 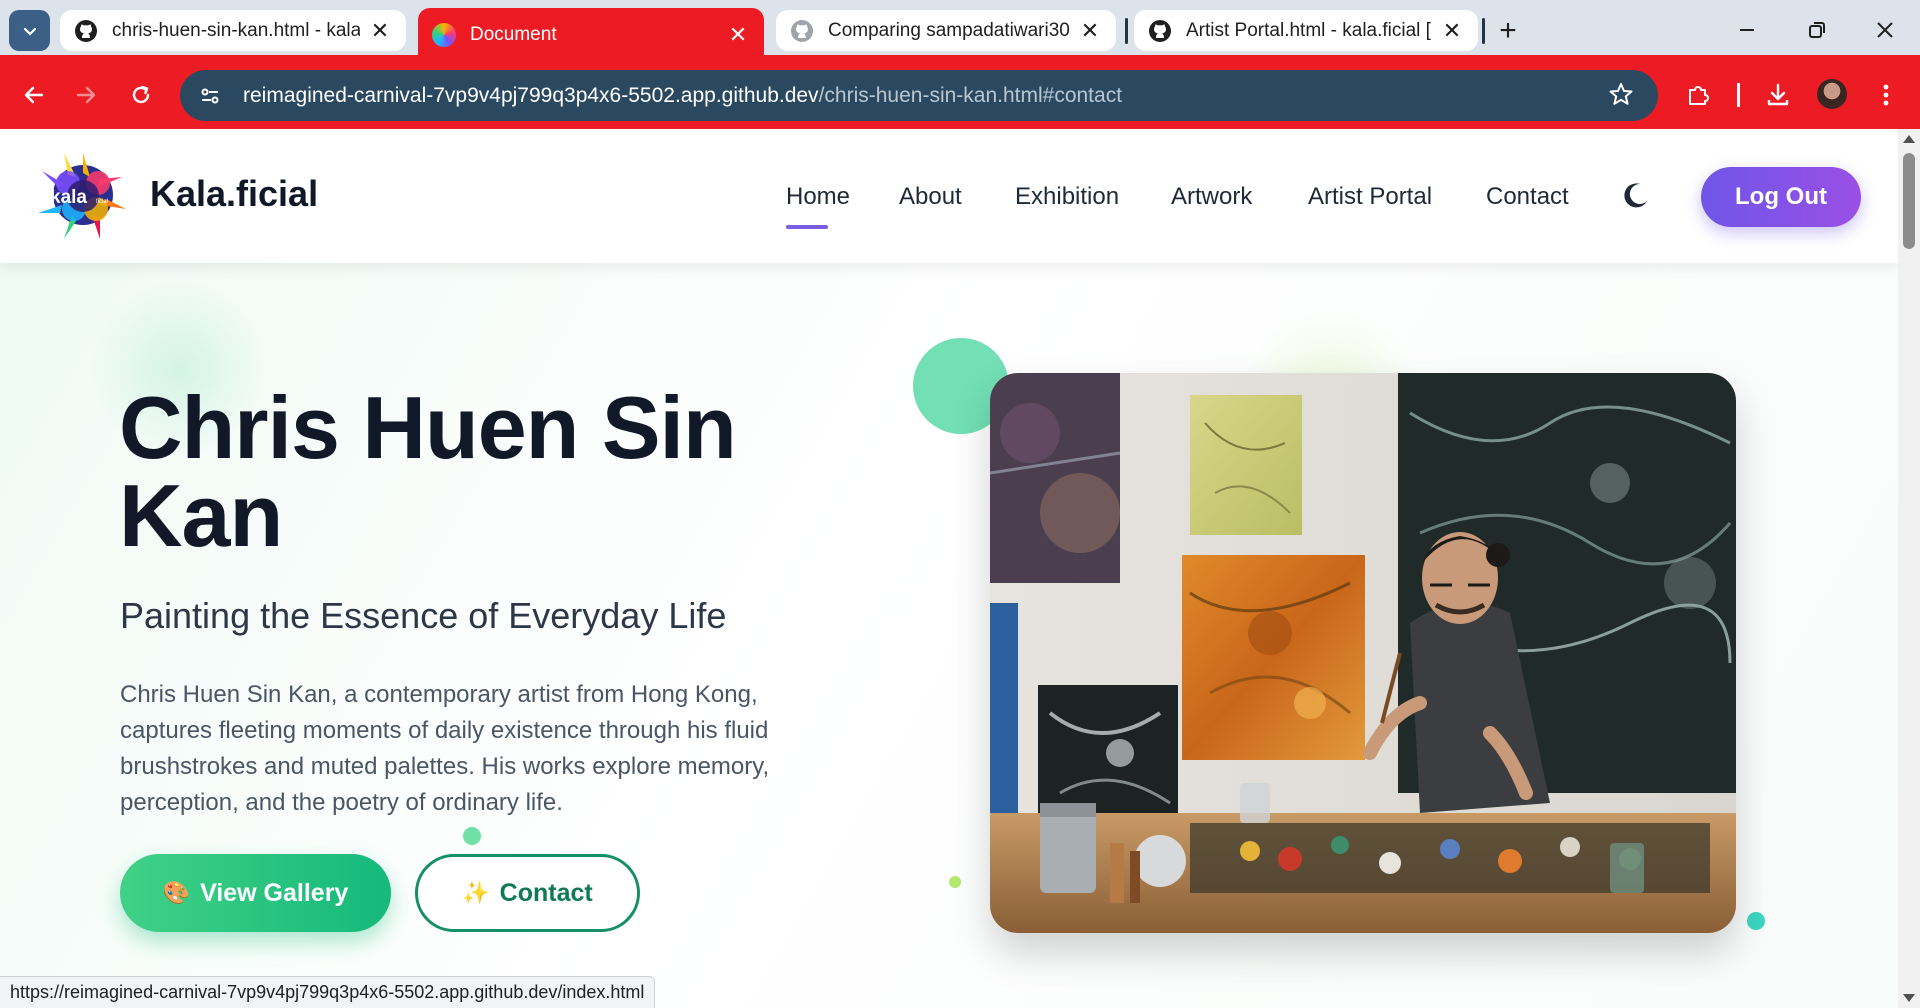 I want to click on scroll-down-arrow-icon, so click(x=1909, y=998).